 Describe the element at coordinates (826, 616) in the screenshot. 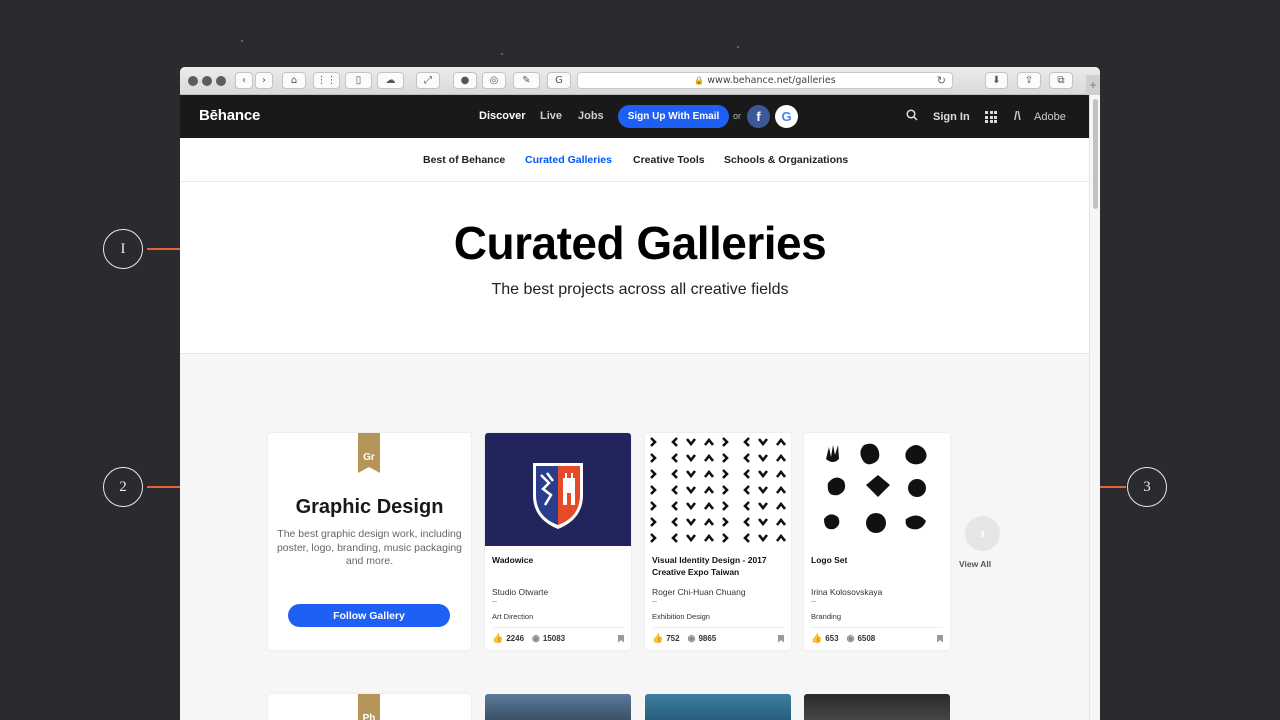

I see `project-field: Branding` at that location.